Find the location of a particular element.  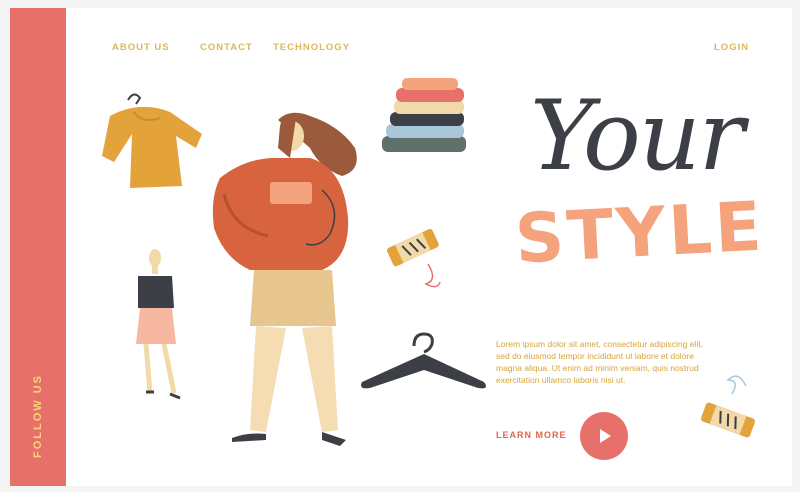

folded-clothes-illustration is located at coordinates (424, 115).